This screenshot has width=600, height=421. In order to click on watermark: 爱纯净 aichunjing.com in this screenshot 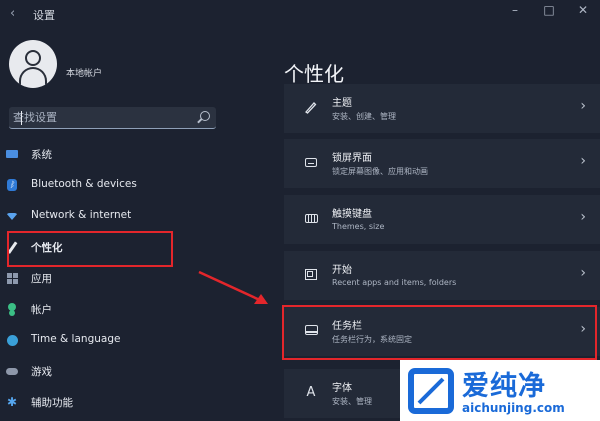, I will do `click(500, 390)`.